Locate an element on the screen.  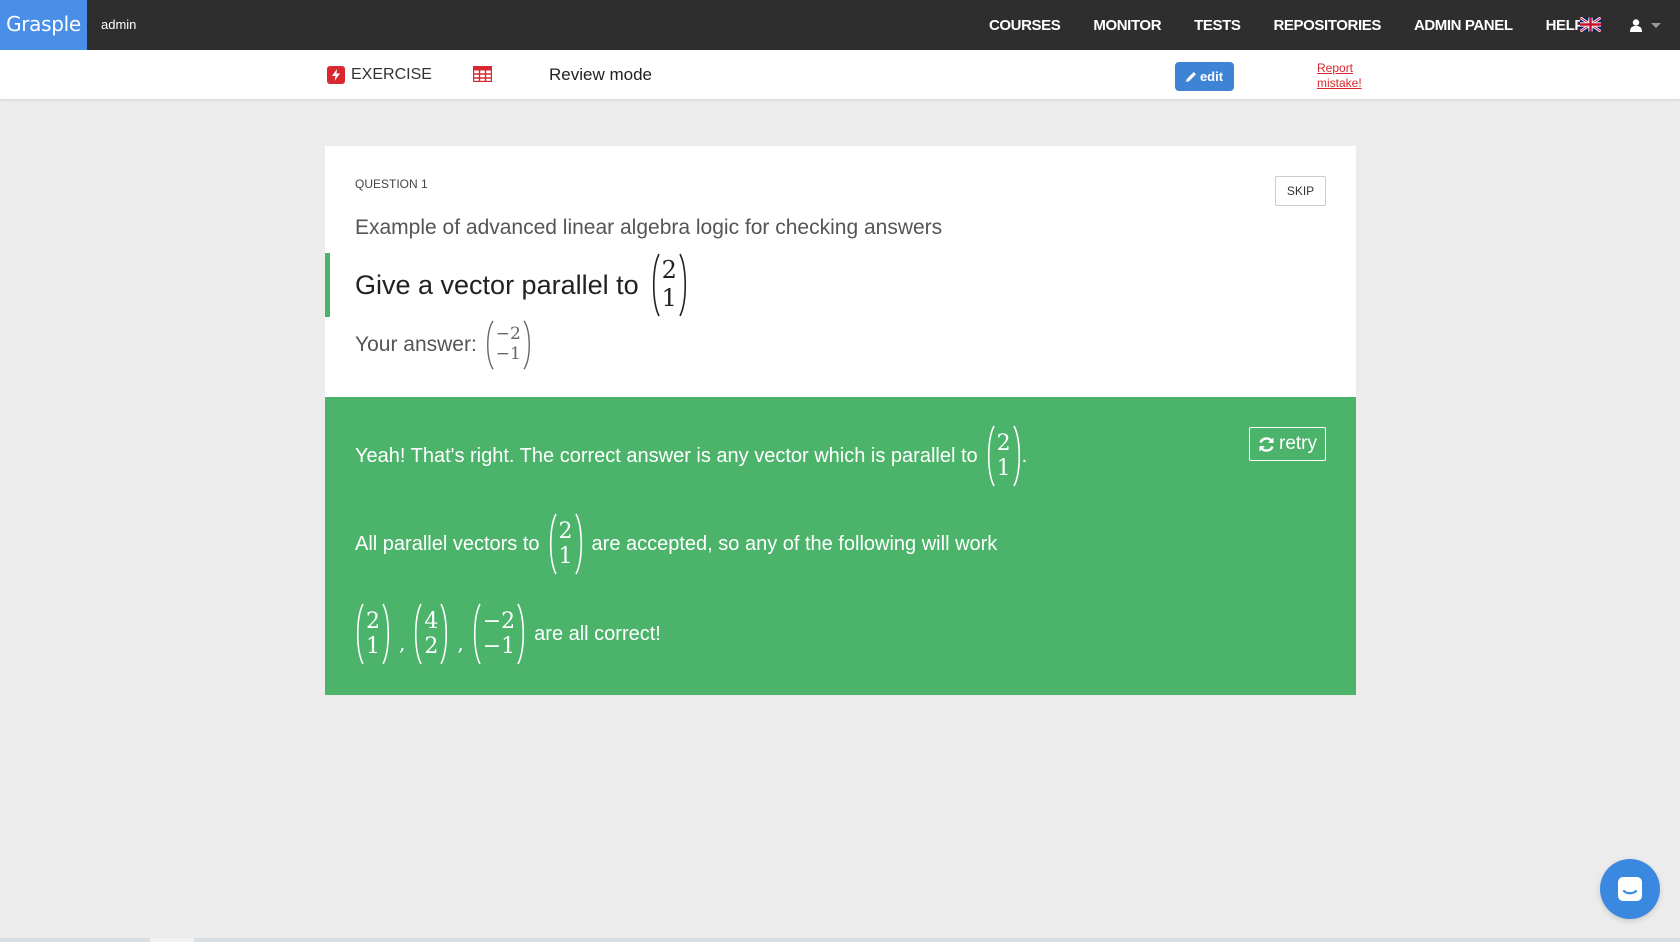
chat-icon is located at coordinates (1630, 889).